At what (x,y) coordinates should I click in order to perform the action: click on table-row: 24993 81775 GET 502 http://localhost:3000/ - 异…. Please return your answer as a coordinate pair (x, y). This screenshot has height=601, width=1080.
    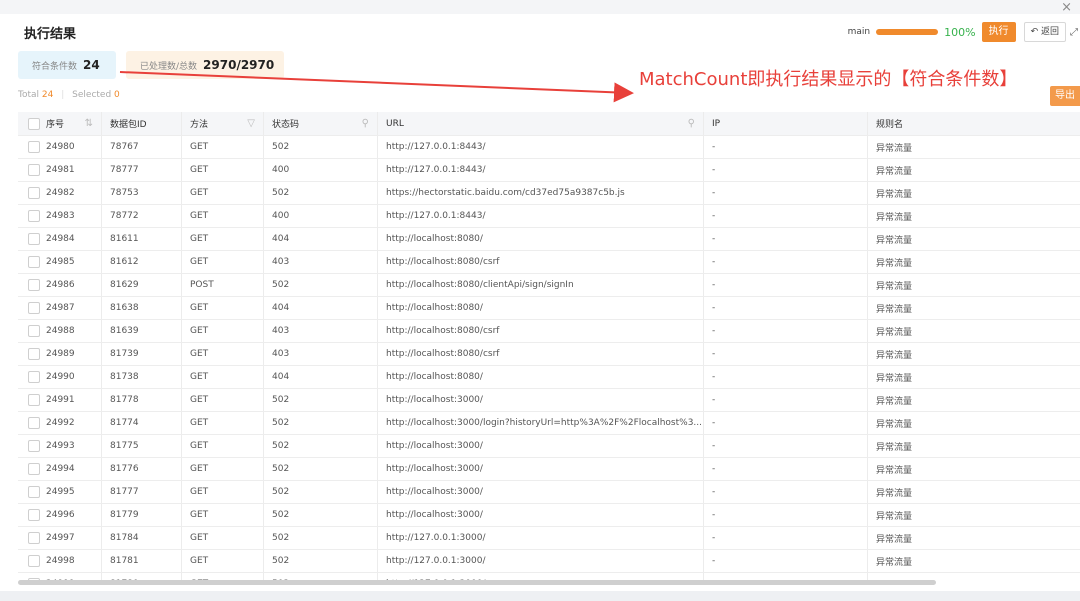
    Looking at the image, I should click on (549, 446).